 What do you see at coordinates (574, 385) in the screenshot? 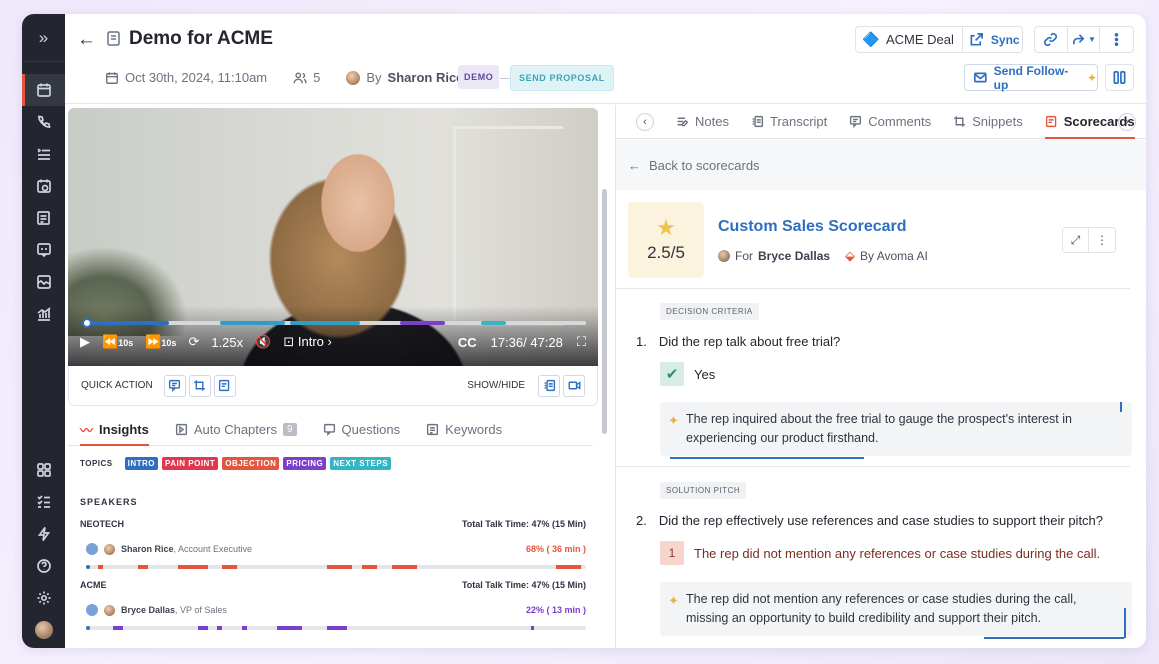
I see `video-toggle-icon` at bounding box center [574, 385].